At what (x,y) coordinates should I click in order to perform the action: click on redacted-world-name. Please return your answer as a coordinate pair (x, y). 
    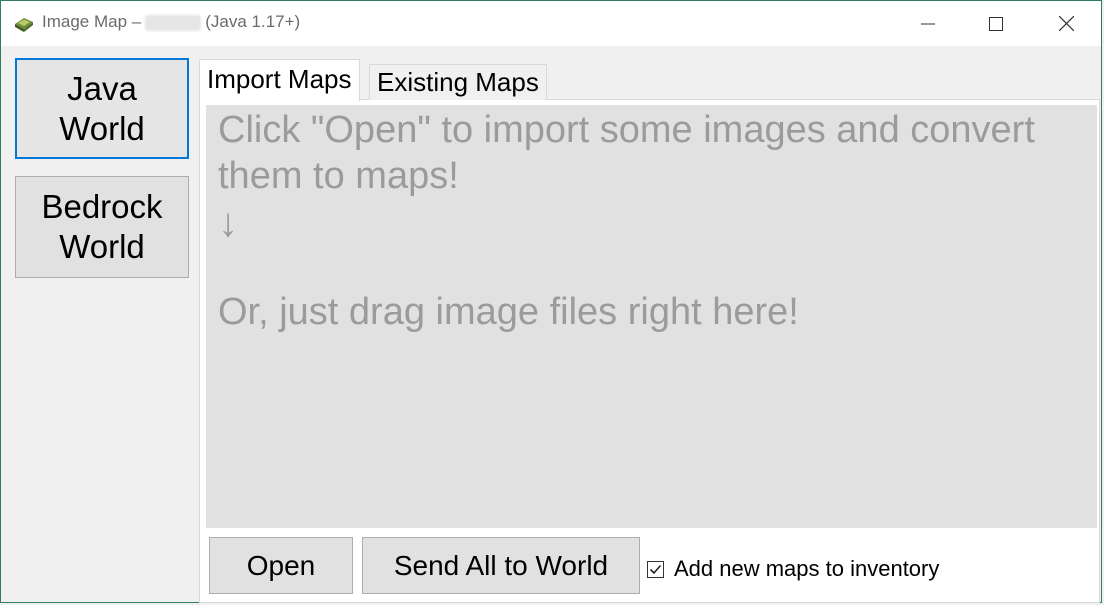
    Looking at the image, I should click on (173, 22).